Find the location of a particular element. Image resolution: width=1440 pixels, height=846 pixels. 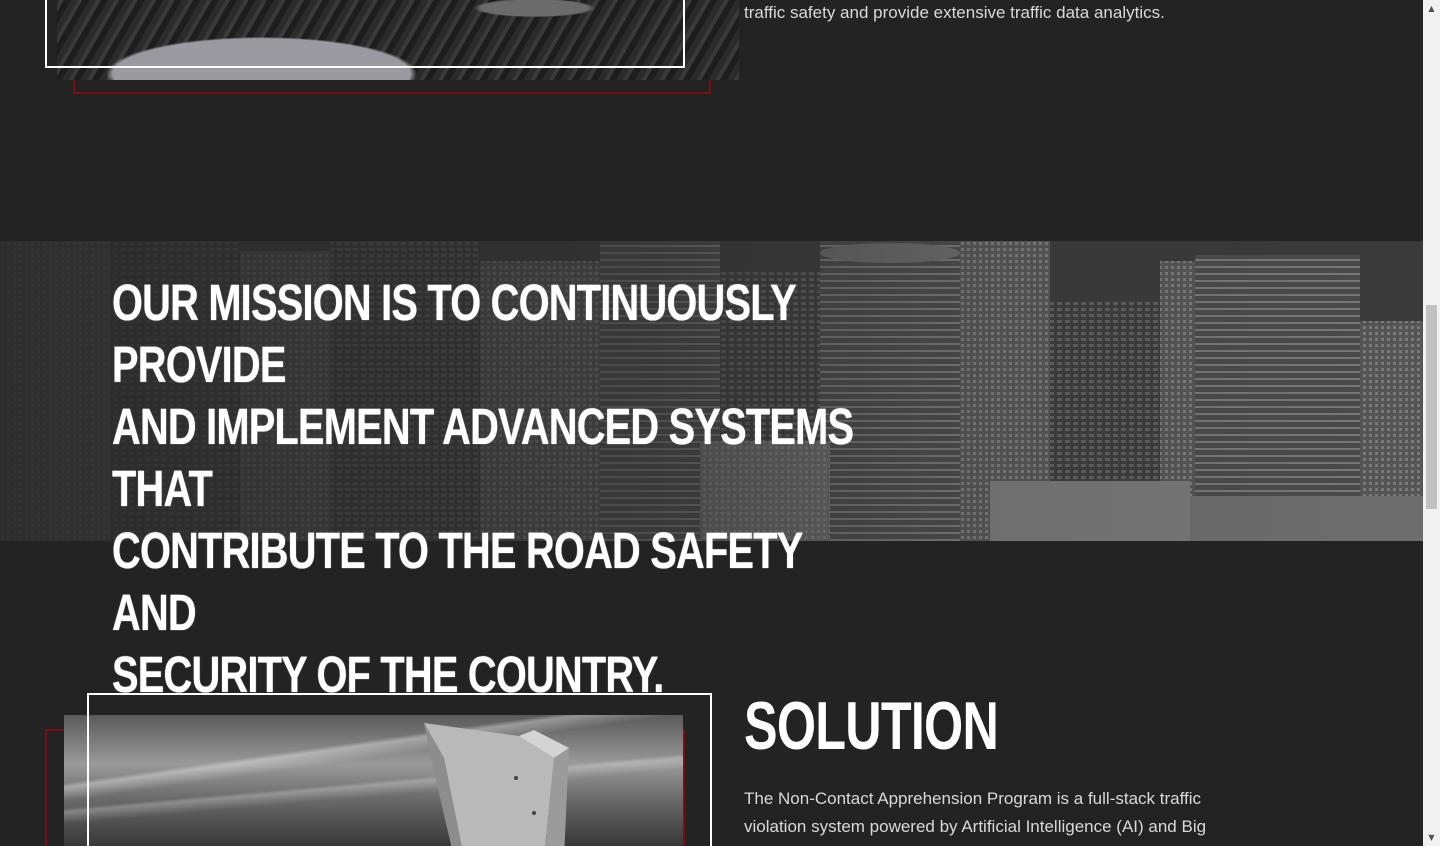

scroll-down-arrow-icon: ▼ is located at coordinates (1431, 837).